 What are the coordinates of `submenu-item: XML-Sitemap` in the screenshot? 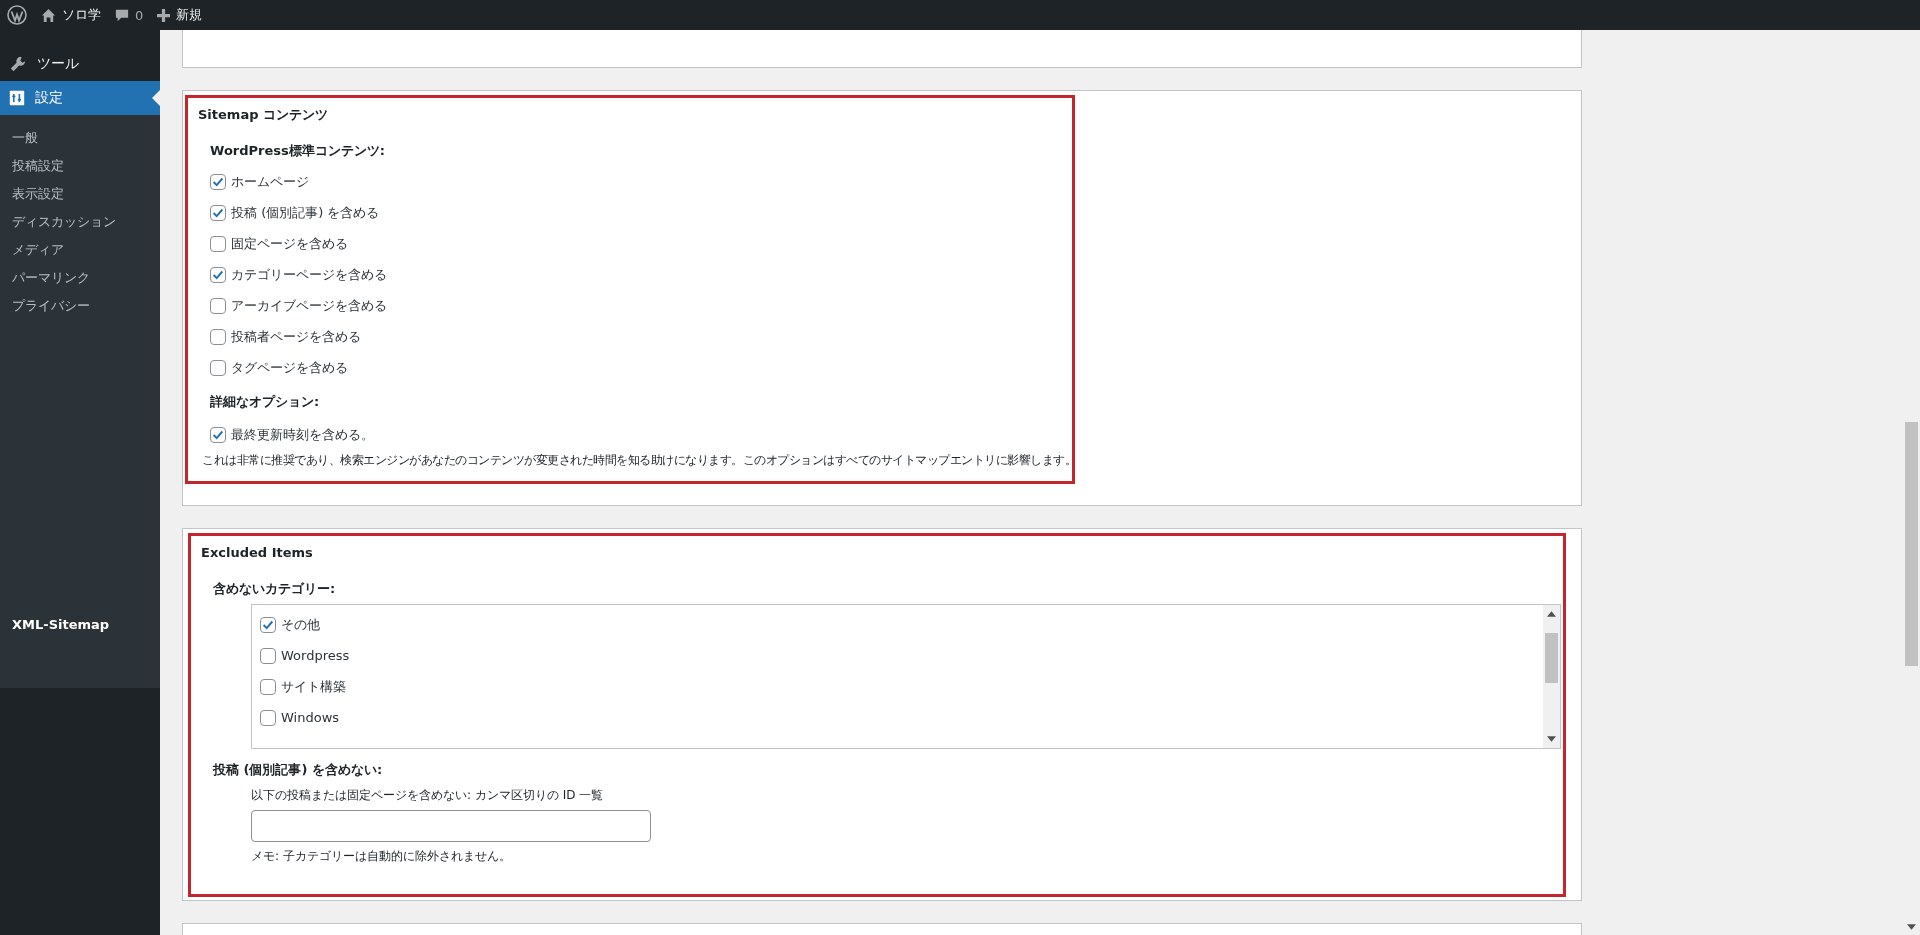 It's located at (80, 625).